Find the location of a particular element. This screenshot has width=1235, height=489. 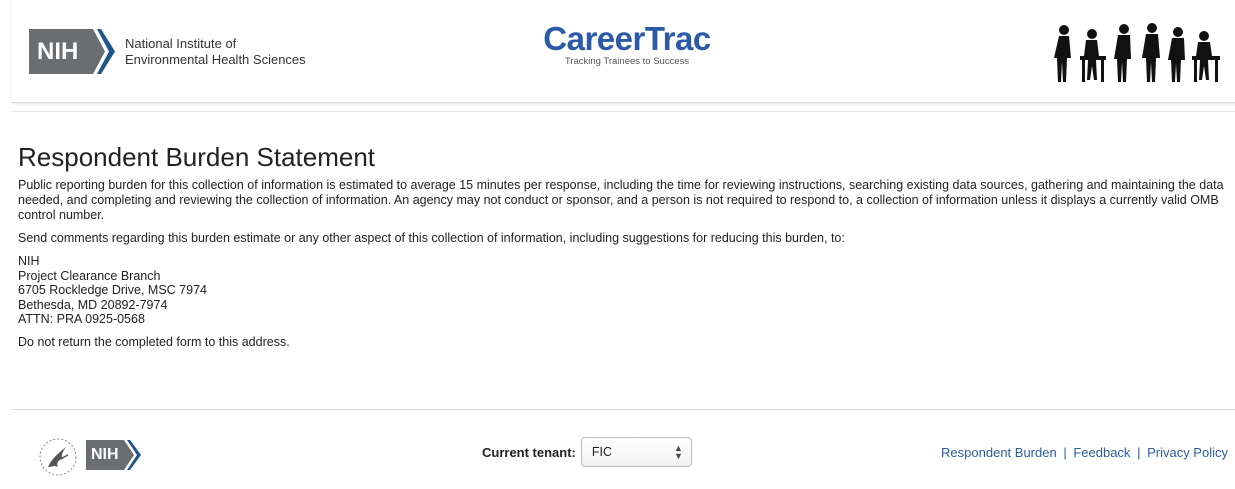

people-silhouettes-icon is located at coordinates (1137, 52).